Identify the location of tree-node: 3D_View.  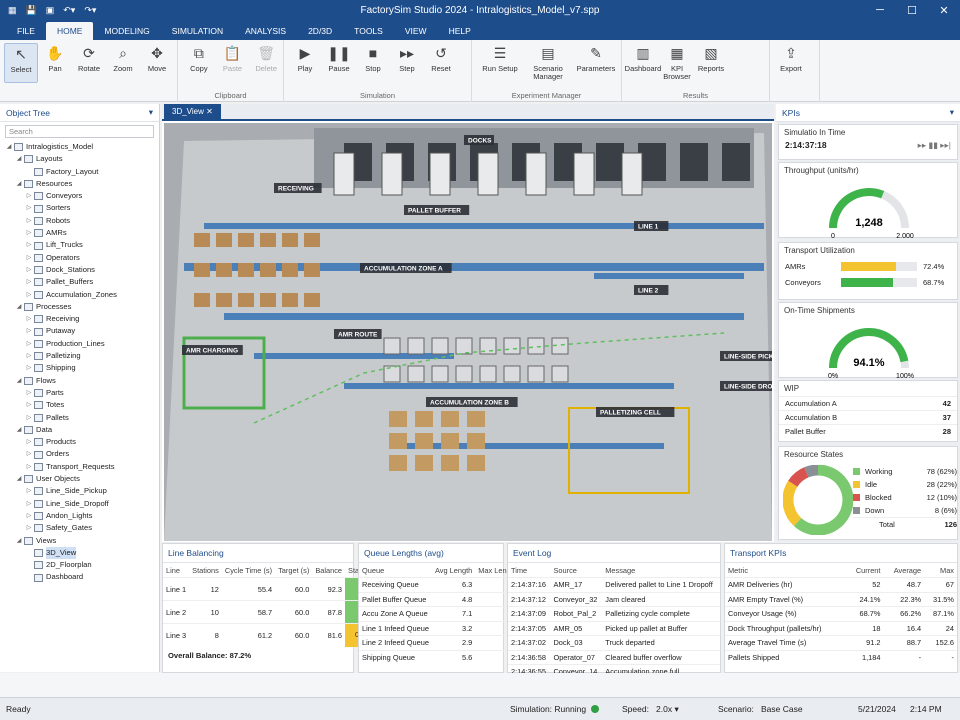
(79, 553).